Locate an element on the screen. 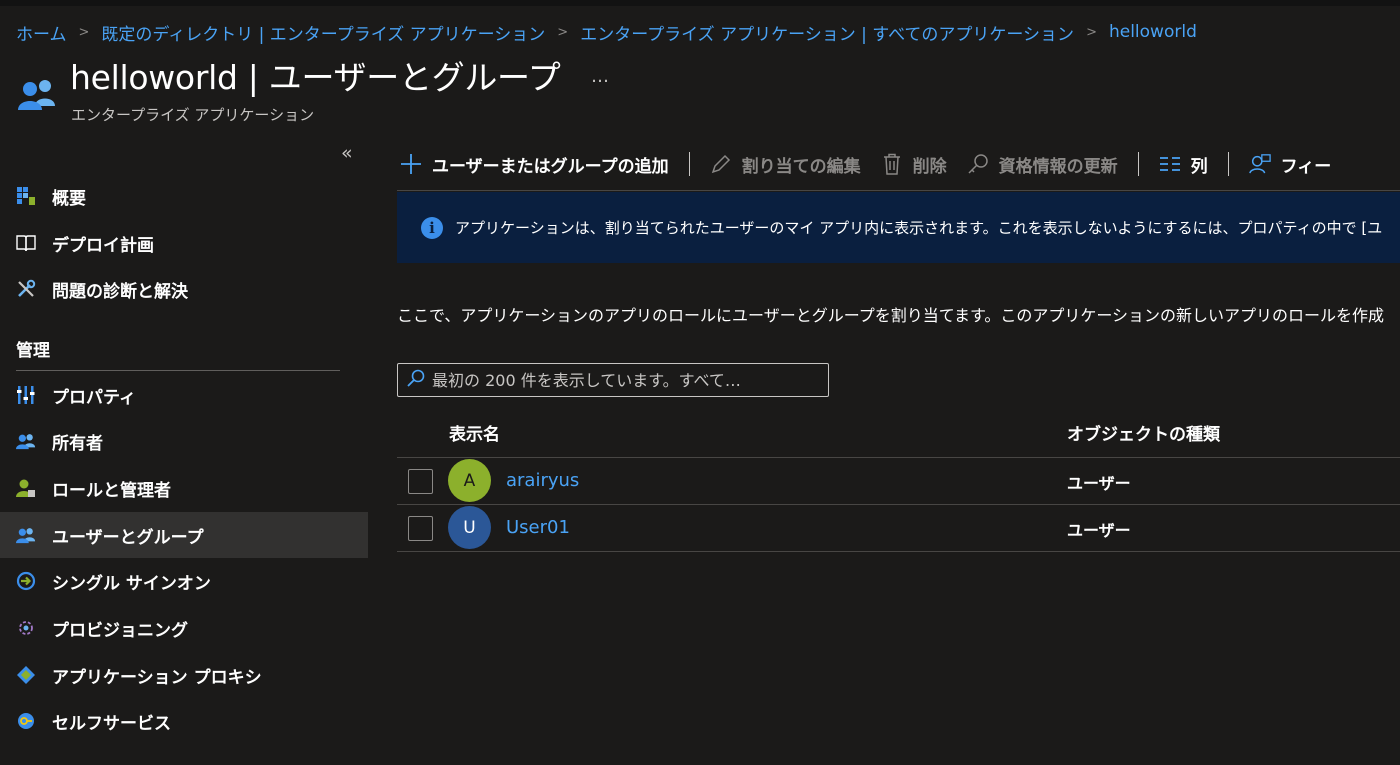 This screenshot has height=765, width=1400. column-header-object-type: オブジェクトの種類 is located at coordinates (1143, 432).